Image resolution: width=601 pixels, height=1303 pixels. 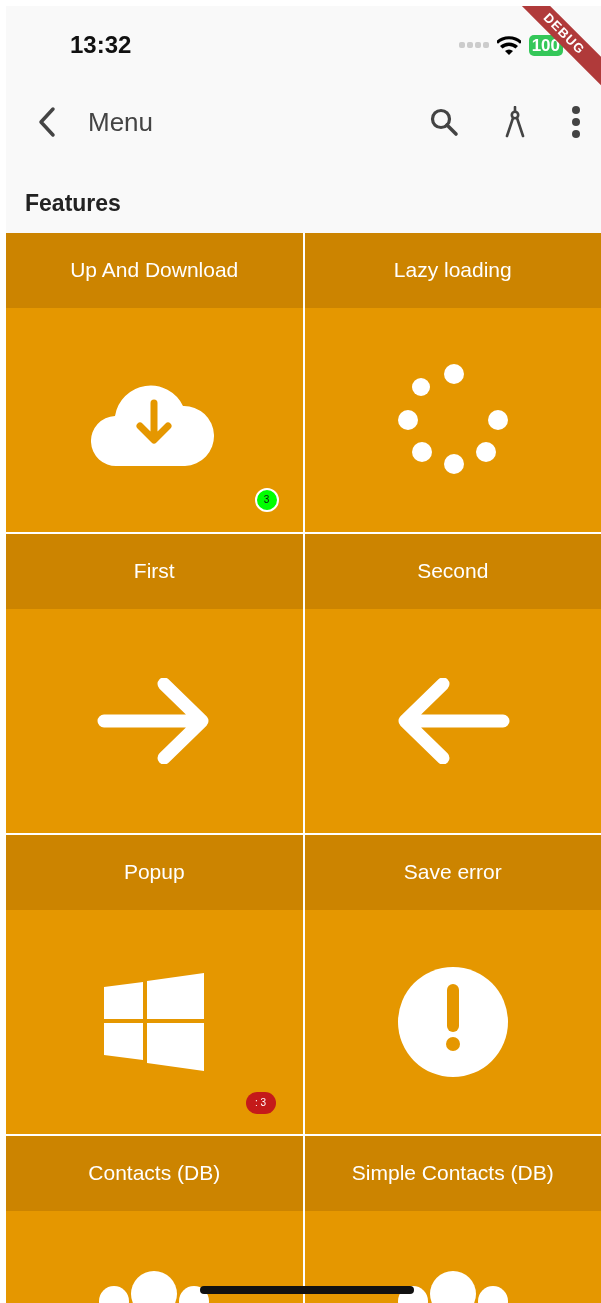 What do you see at coordinates (452, 872) in the screenshot?
I see `tile-title: Save error` at bounding box center [452, 872].